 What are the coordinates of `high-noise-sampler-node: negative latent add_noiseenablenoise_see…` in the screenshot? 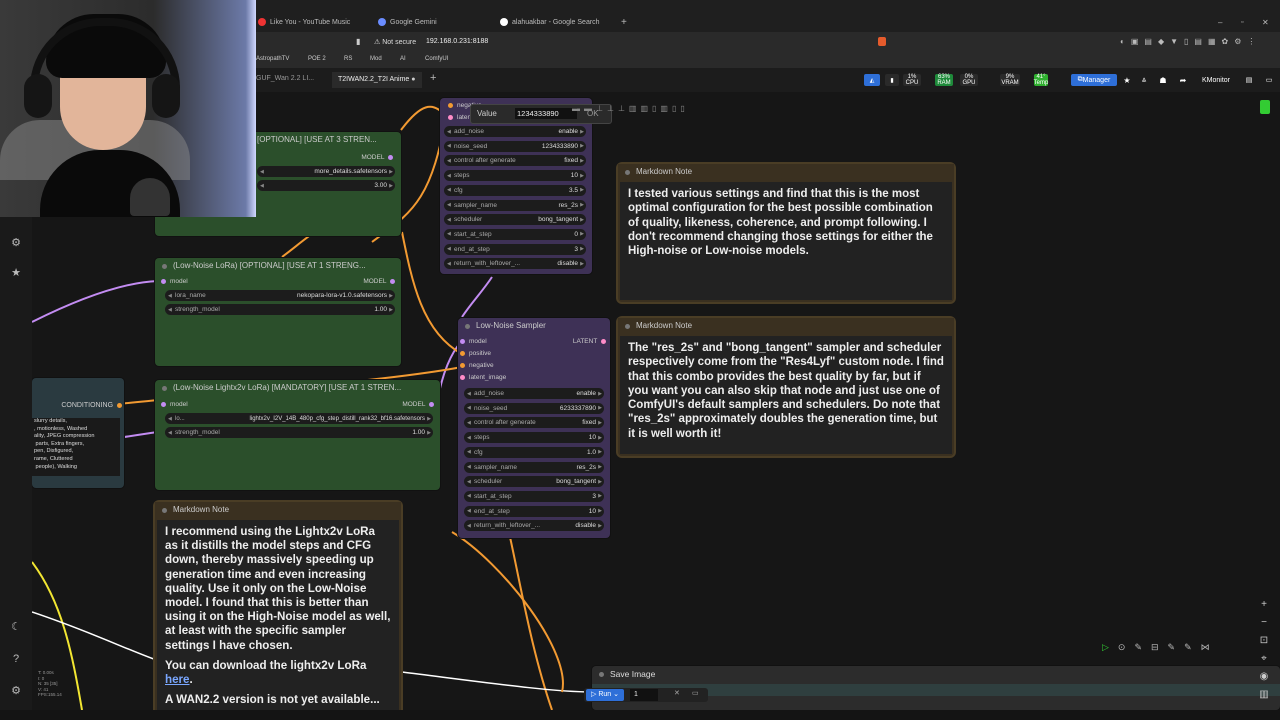 It's located at (516, 186).